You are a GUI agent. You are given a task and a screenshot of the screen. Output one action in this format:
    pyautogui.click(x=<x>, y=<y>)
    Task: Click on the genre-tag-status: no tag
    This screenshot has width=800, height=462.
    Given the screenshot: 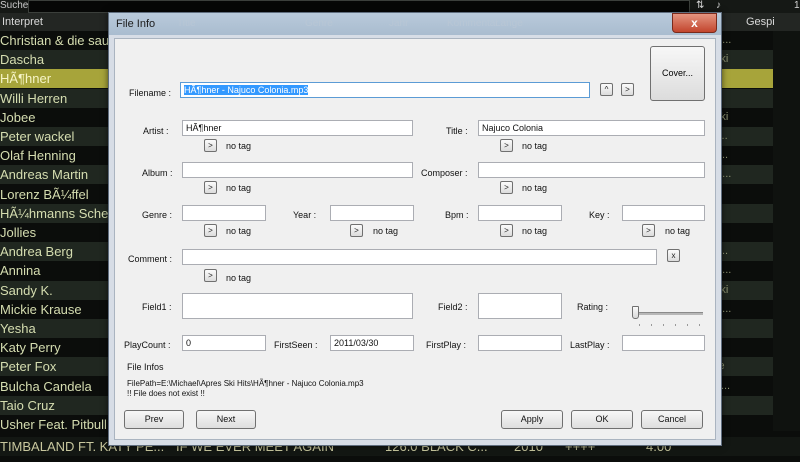 What is the action you would take?
    pyautogui.click(x=239, y=231)
    